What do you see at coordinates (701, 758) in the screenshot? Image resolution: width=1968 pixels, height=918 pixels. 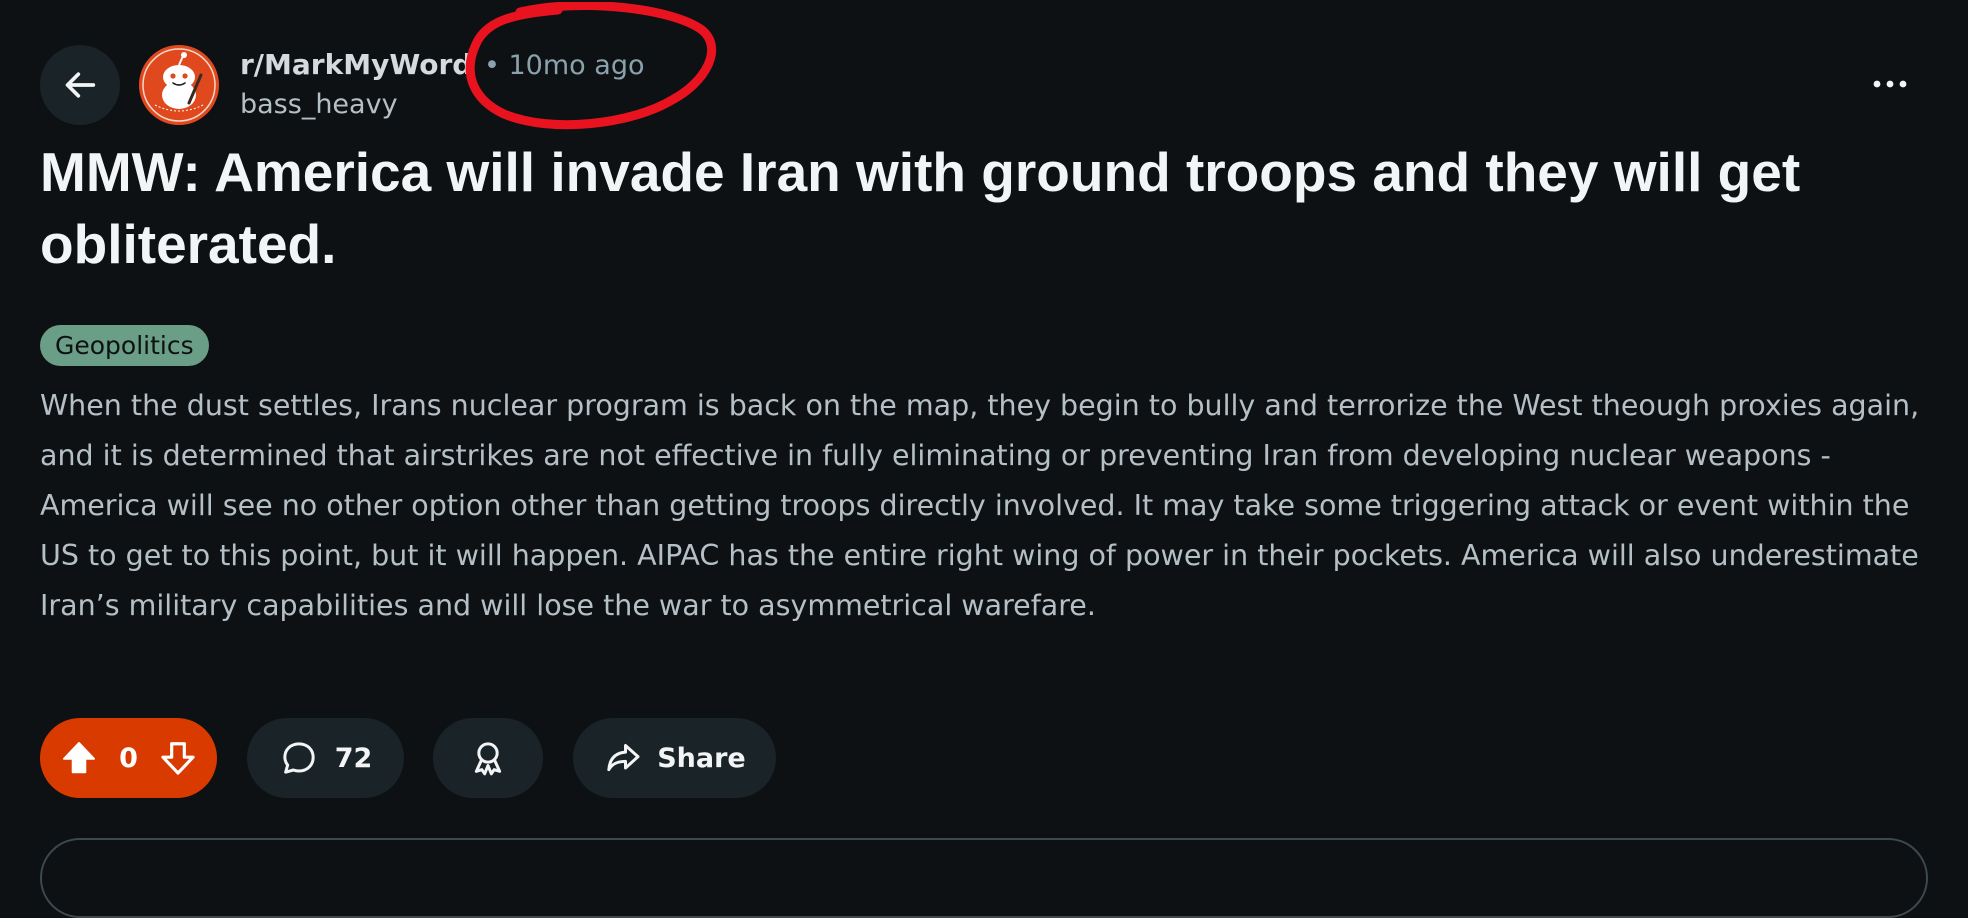 I see `share-label: Share` at bounding box center [701, 758].